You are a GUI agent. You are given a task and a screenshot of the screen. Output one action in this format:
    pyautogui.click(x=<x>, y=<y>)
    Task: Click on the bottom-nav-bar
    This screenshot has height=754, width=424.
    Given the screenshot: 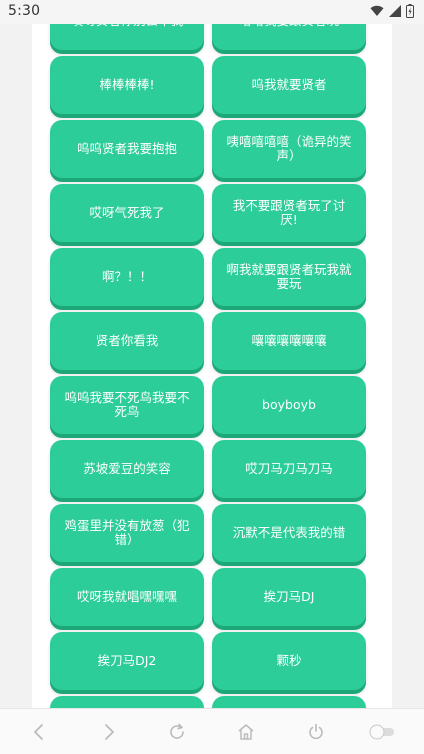 What is the action you would take?
    pyautogui.click(x=212, y=731)
    